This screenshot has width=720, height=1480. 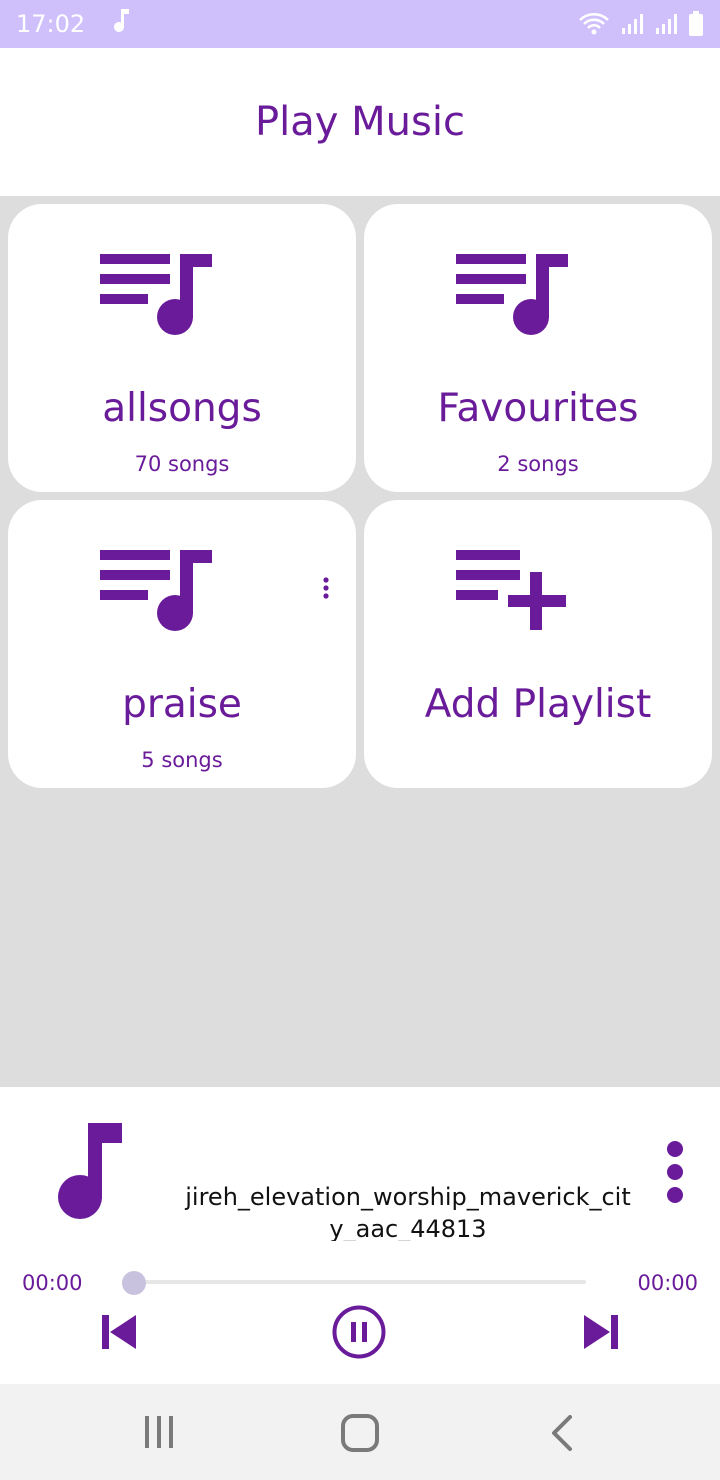 What do you see at coordinates (159, 1434) in the screenshot?
I see `recents-icon` at bounding box center [159, 1434].